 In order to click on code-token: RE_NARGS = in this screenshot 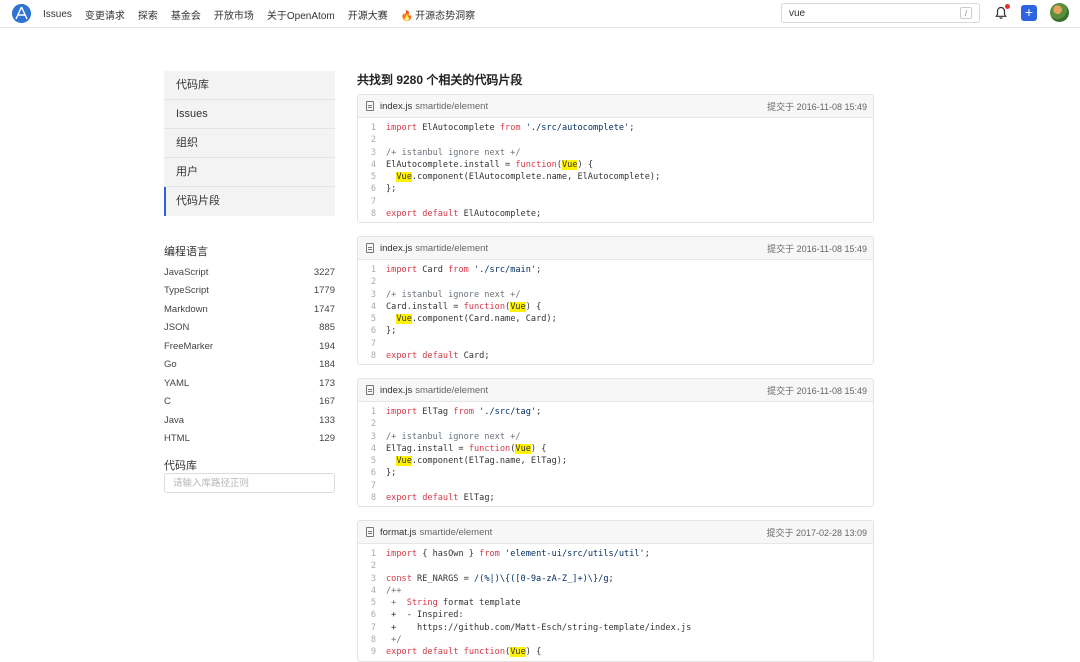, I will do `click(442, 578)`.